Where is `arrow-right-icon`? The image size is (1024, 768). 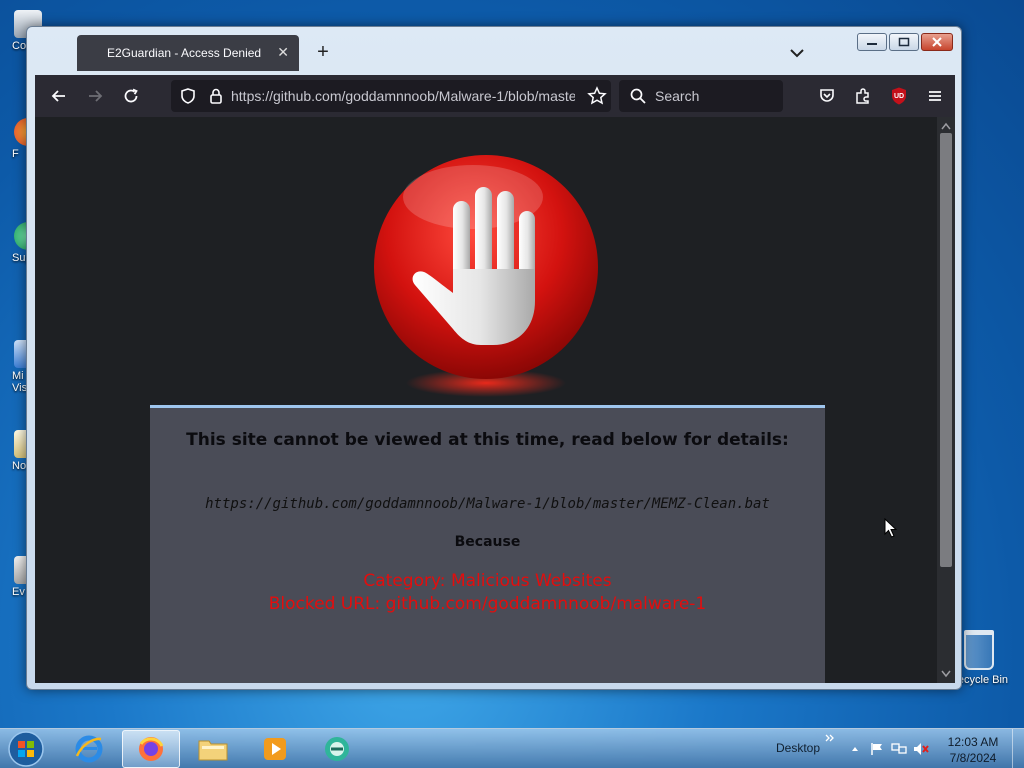
arrow-right-icon is located at coordinates (96, 96).